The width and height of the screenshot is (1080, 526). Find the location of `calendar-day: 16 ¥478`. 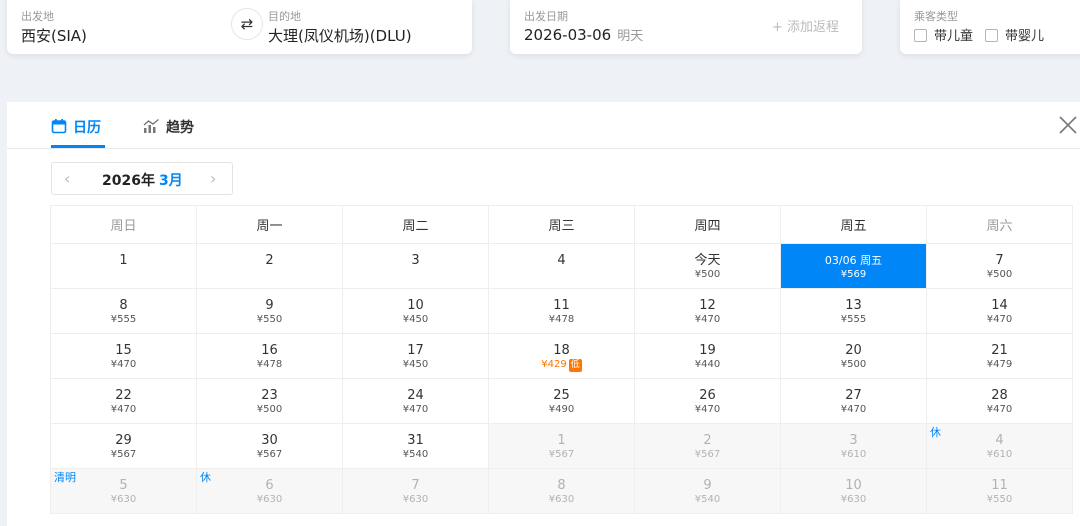

calendar-day: 16 ¥478 is located at coordinates (269, 356).